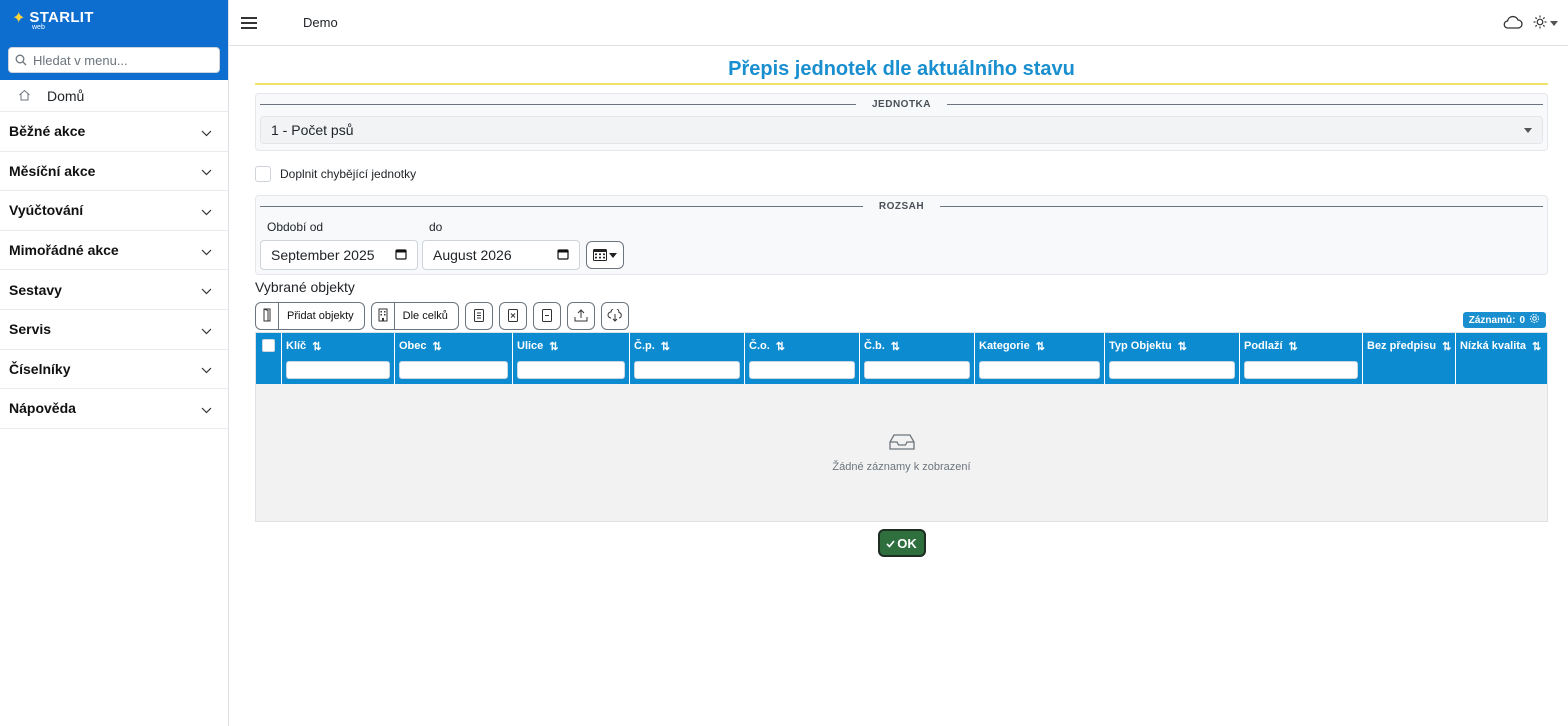 The height and width of the screenshot is (726, 1568). Describe the element at coordinates (1493, 346) in the screenshot. I see `column-label: Nízká kvalita` at that location.